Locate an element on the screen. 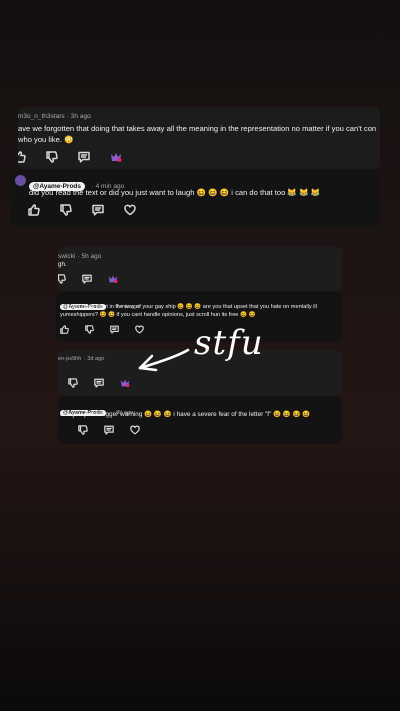 Image resolution: width=400 pixels, height=711 pixels. timestamp: 5h ago is located at coordinates (91, 256).